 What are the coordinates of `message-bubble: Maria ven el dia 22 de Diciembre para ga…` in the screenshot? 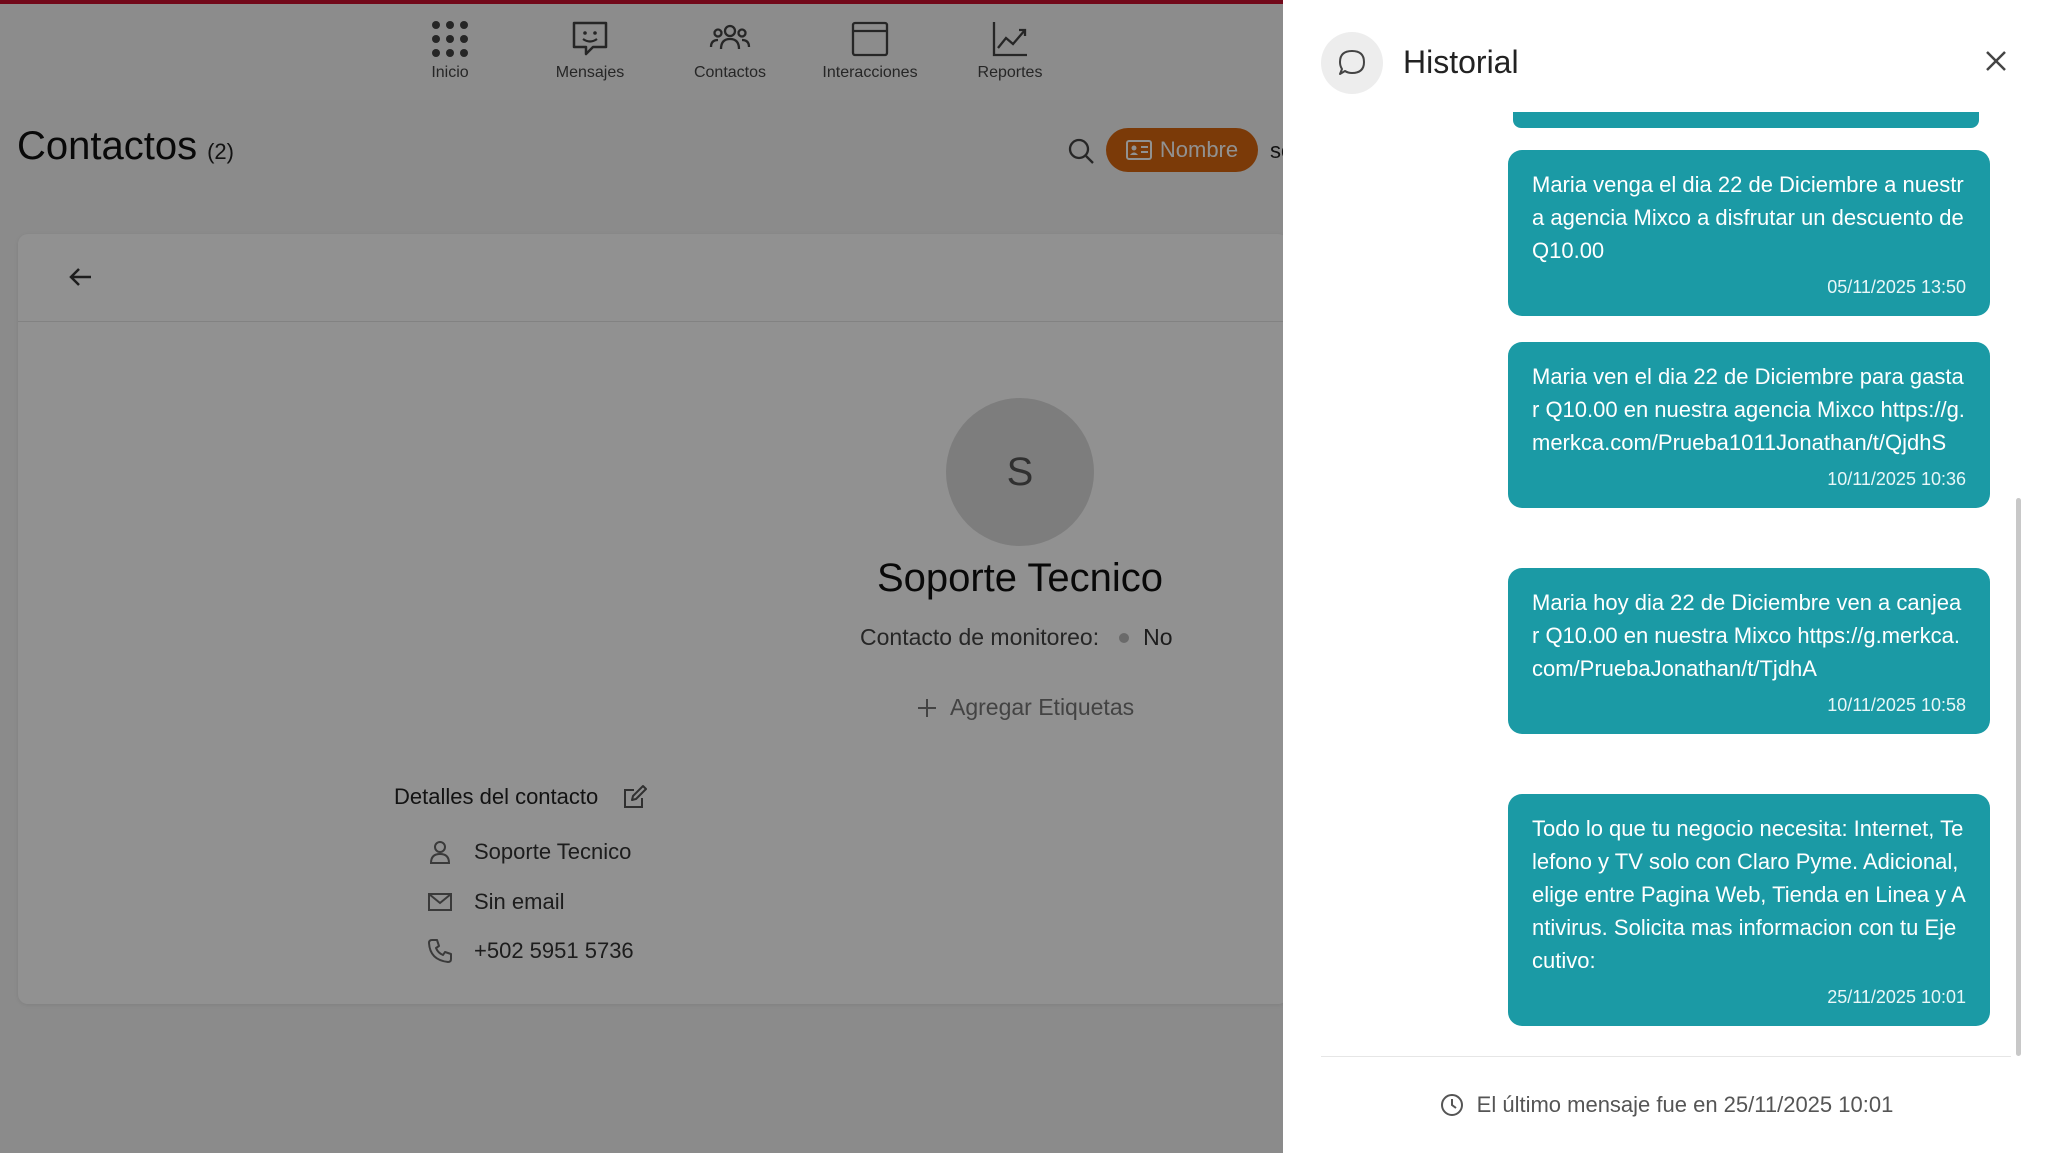 It's located at (1749, 425).